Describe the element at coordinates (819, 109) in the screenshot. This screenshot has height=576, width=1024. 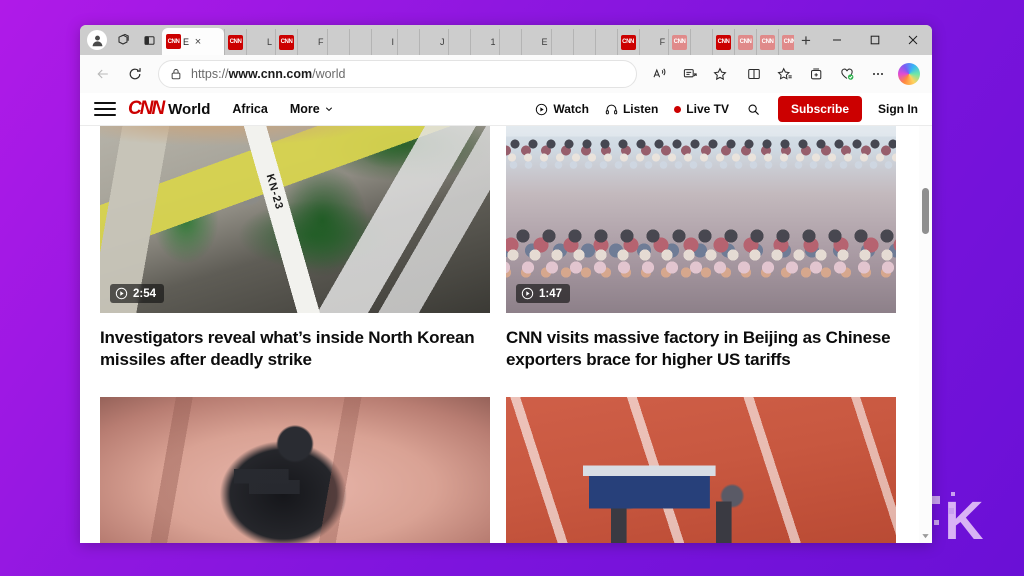
I see `subscribe-button: Subscribe` at that location.